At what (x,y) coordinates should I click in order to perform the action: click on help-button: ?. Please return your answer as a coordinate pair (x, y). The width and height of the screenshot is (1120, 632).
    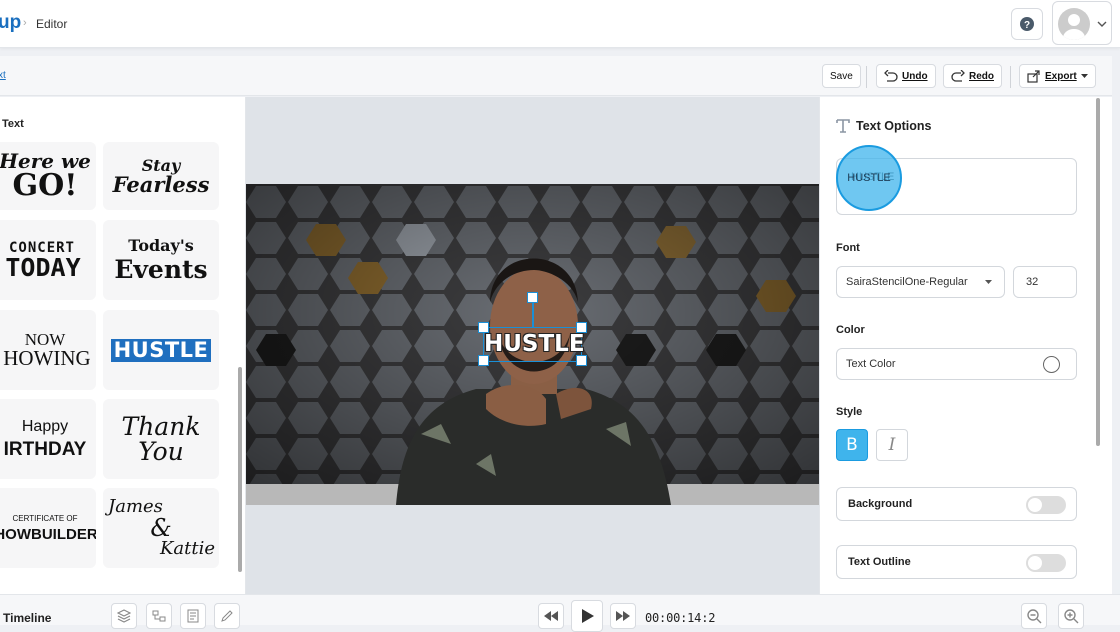
    Looking at the image, I should click on (1027, 24).